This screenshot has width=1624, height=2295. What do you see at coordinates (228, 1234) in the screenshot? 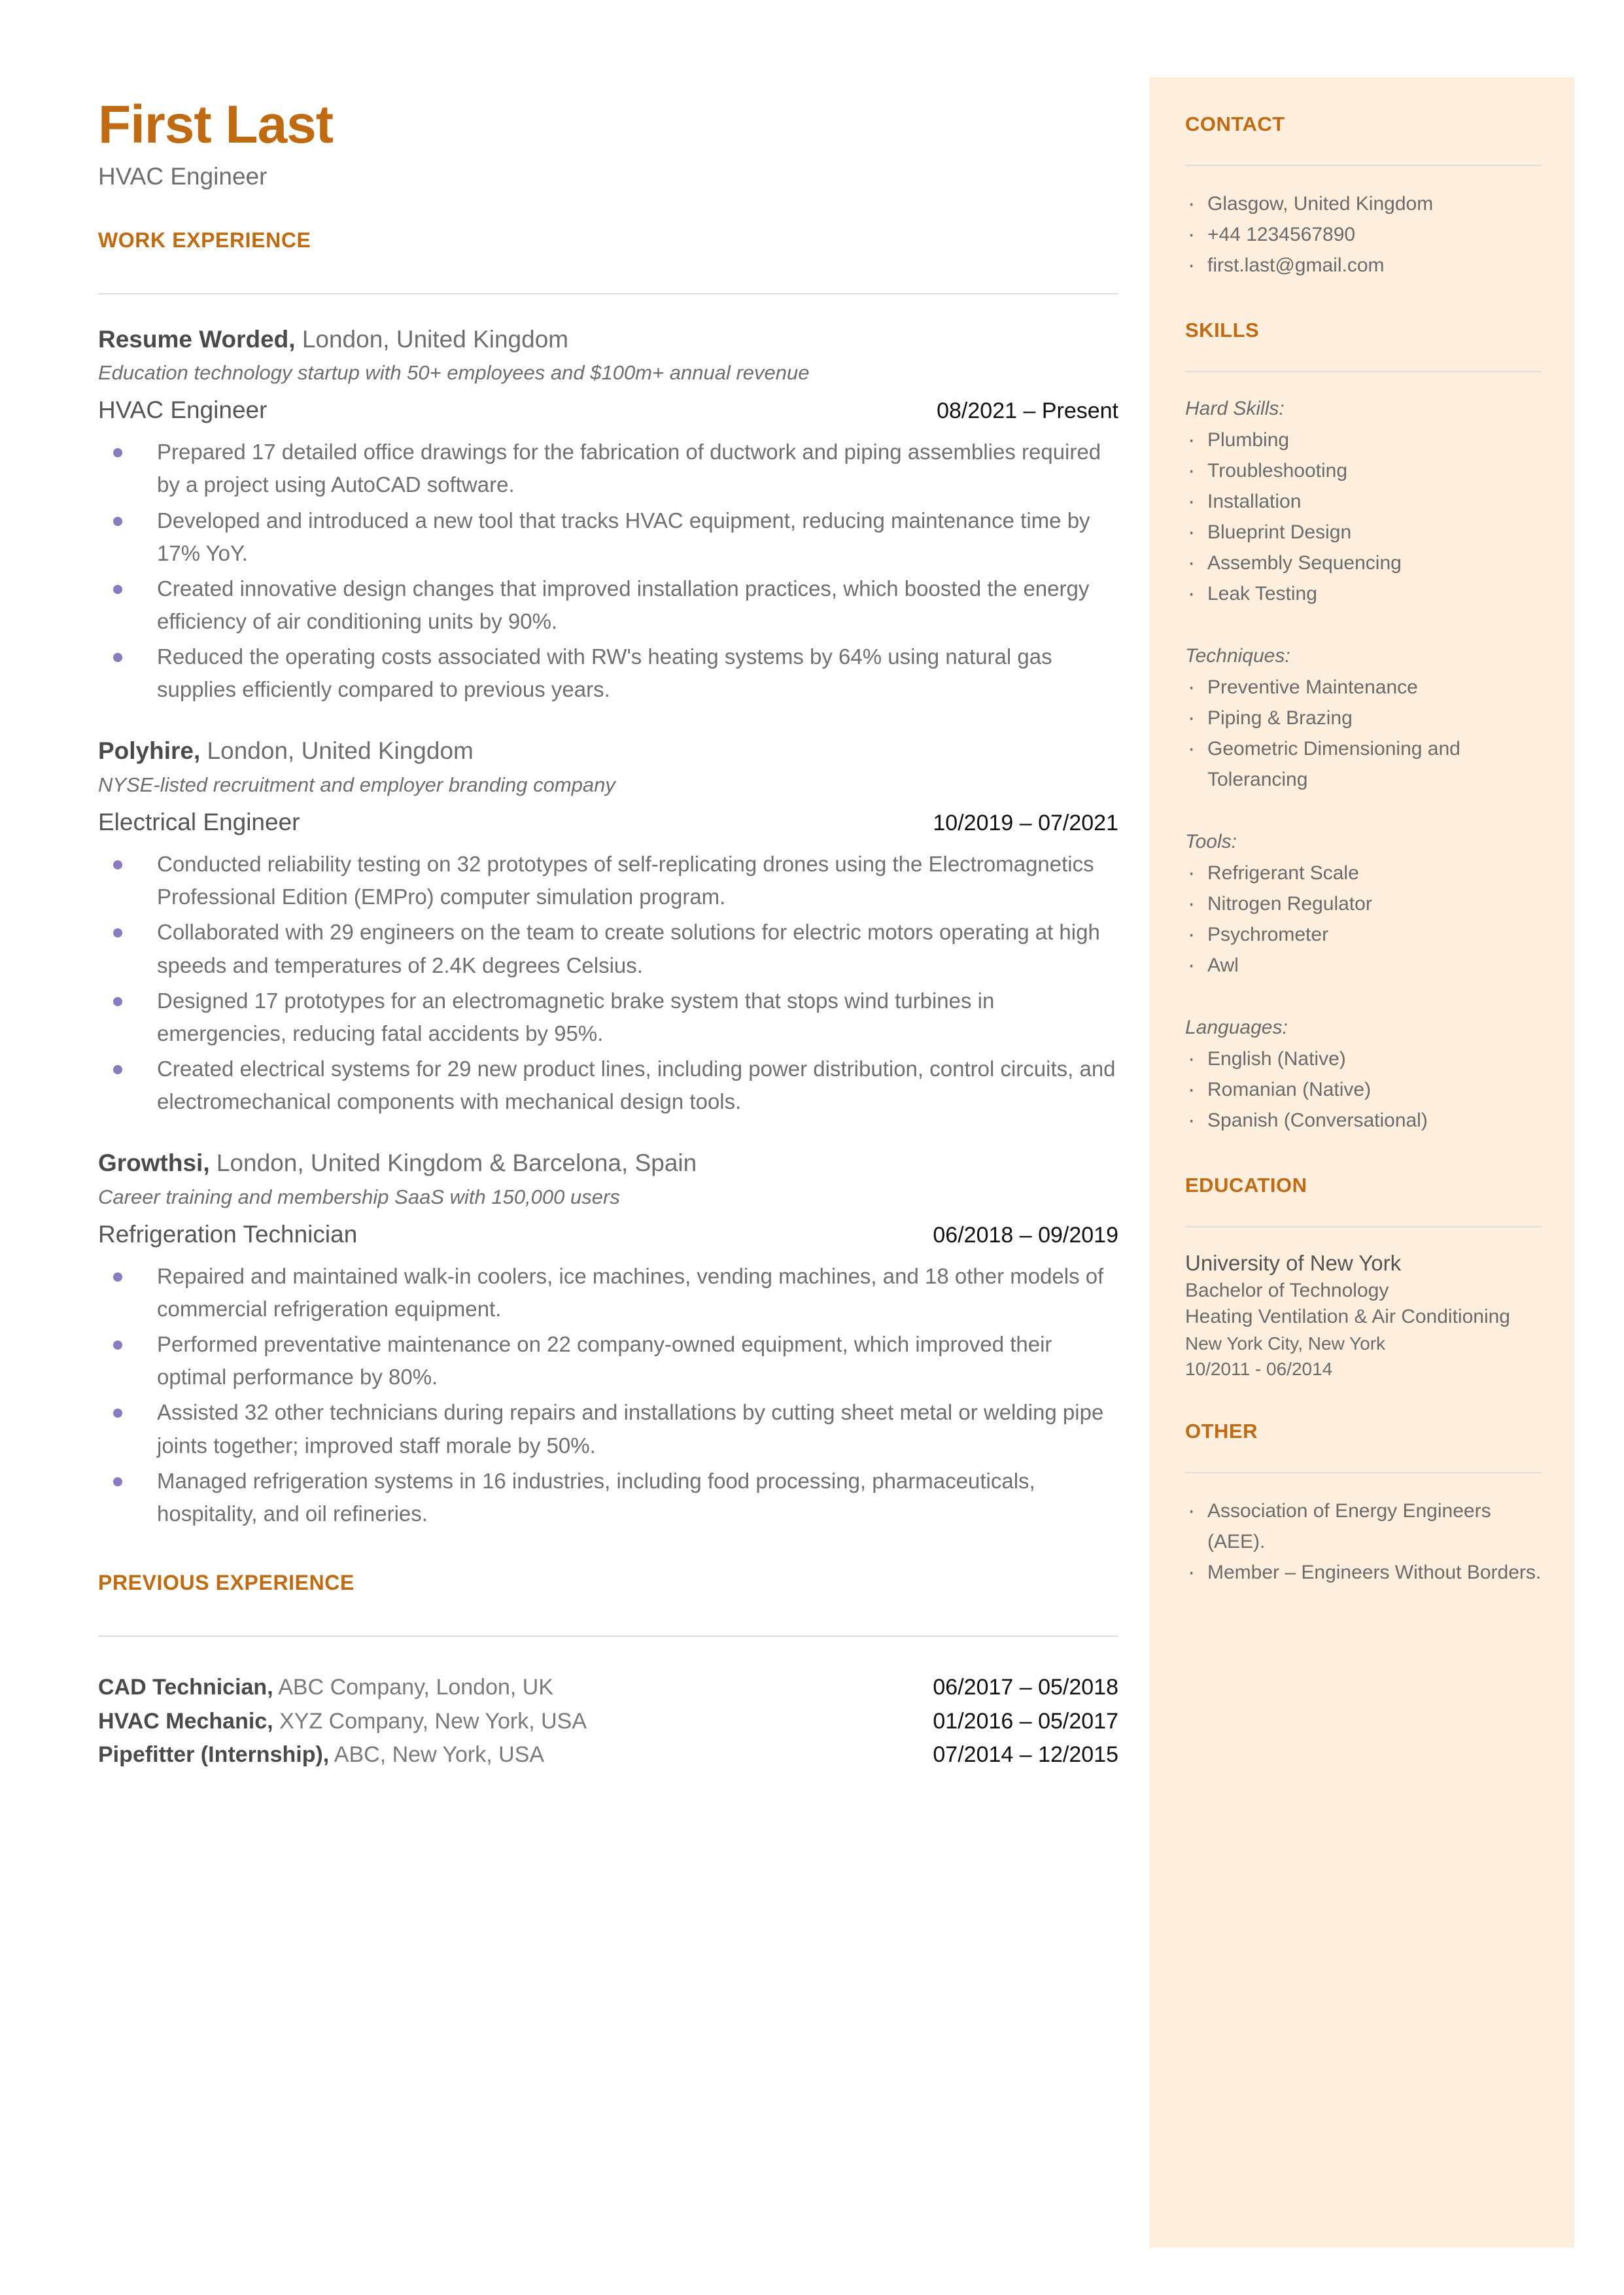
I see `job-title: Refrigeration Technician` at bounding box center [228, 1234].